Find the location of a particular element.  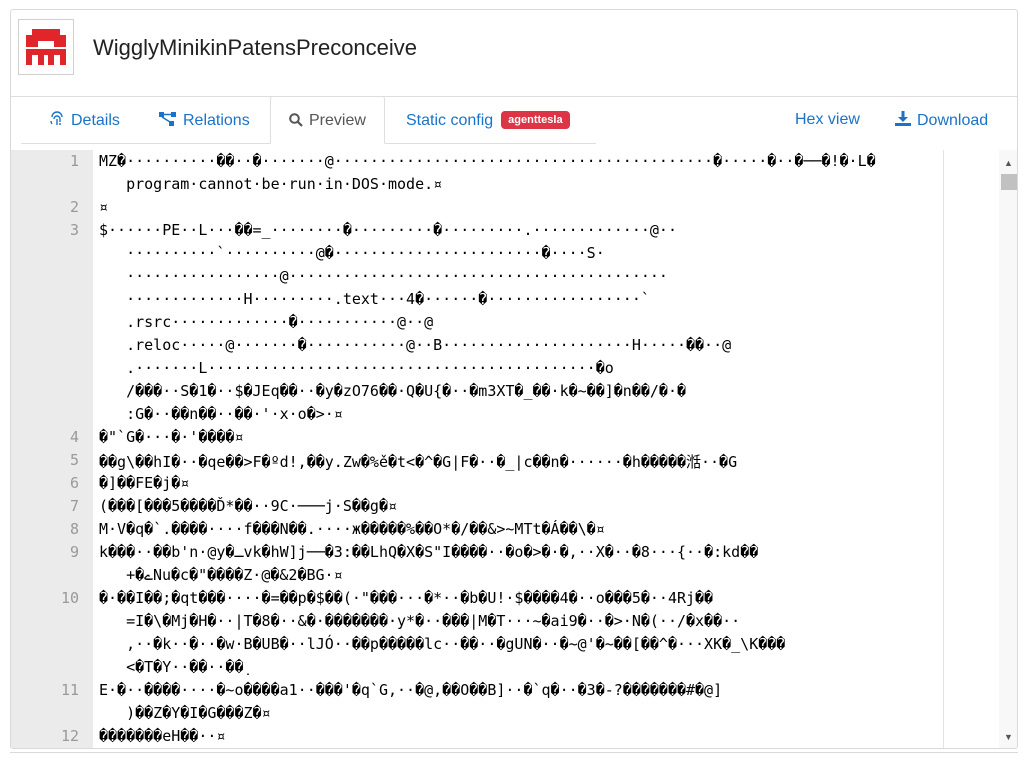

code-line: ¤ is located at coordinates (104, 207).